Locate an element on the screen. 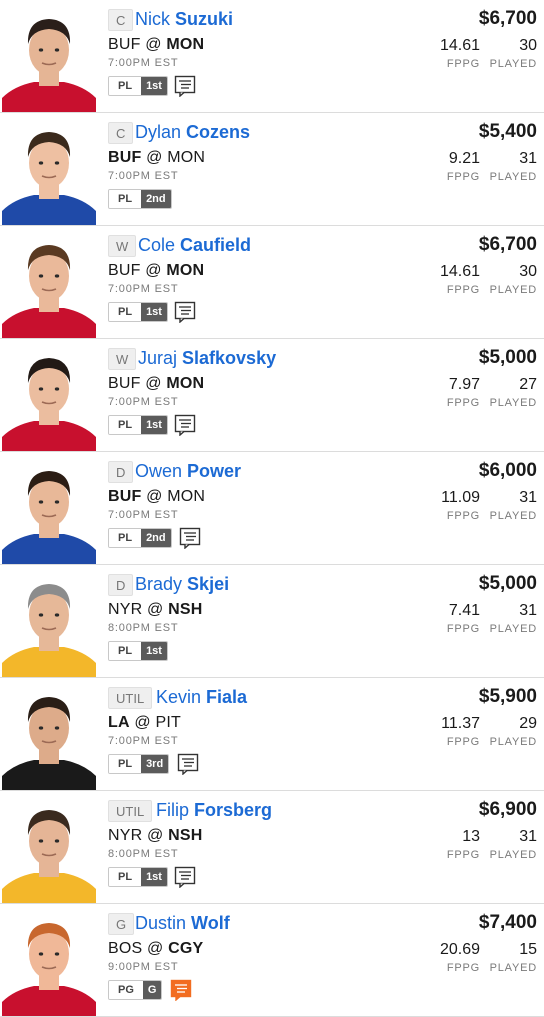  player-last-name: Suzuki is located at coordinates (204, 19).